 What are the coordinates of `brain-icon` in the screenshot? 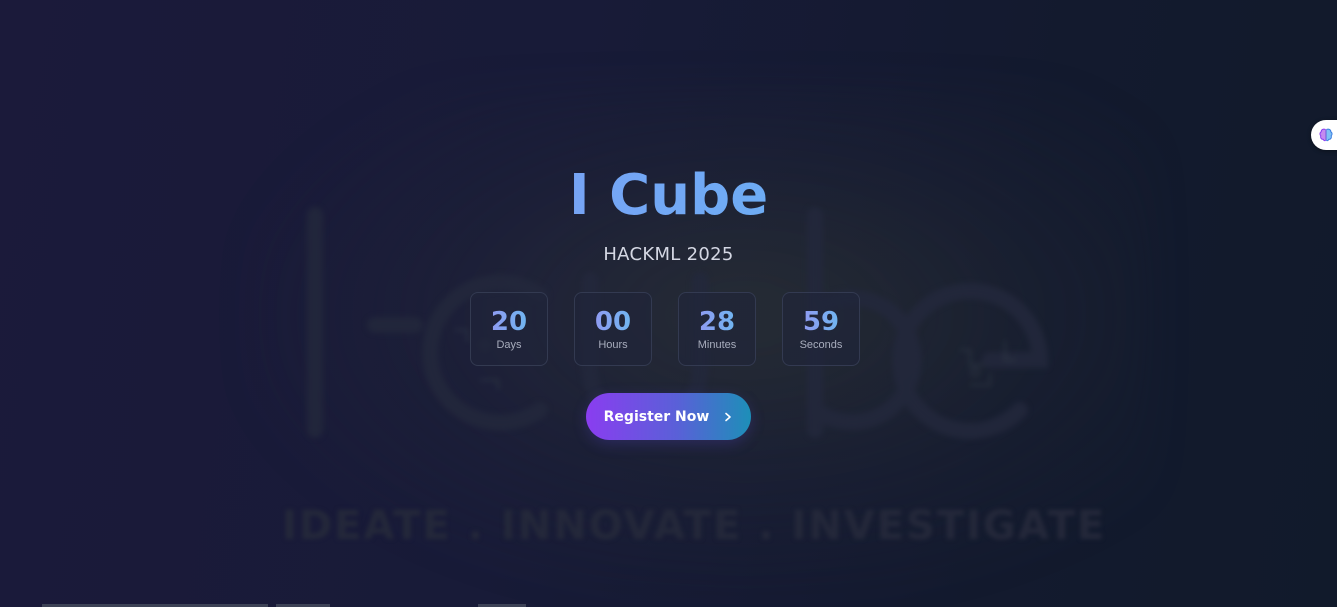 It's located at (1326, 135).